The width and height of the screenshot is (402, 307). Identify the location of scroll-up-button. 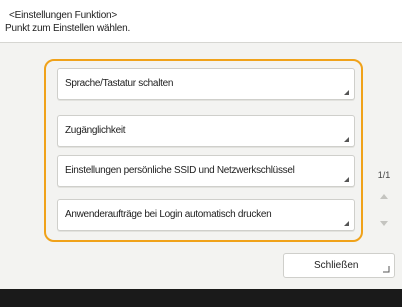
(384, 196).